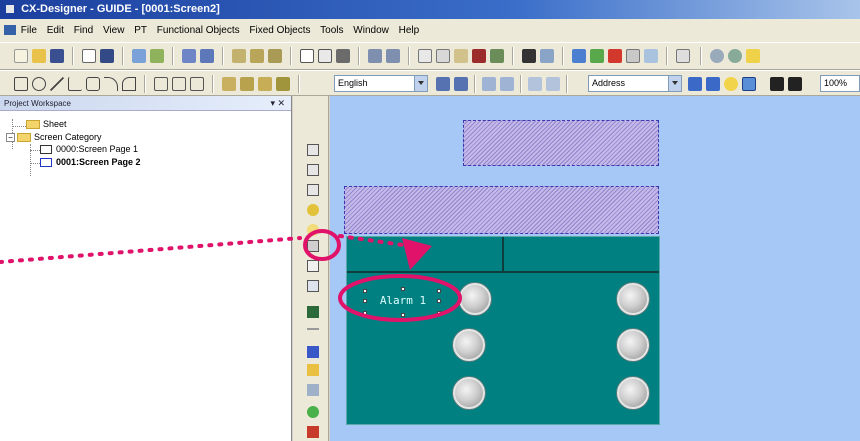 This screenshot has width=860, height=441. Describe the element at coordinates (717, 56) in the screenshot. I see `settings-icon` at that location.